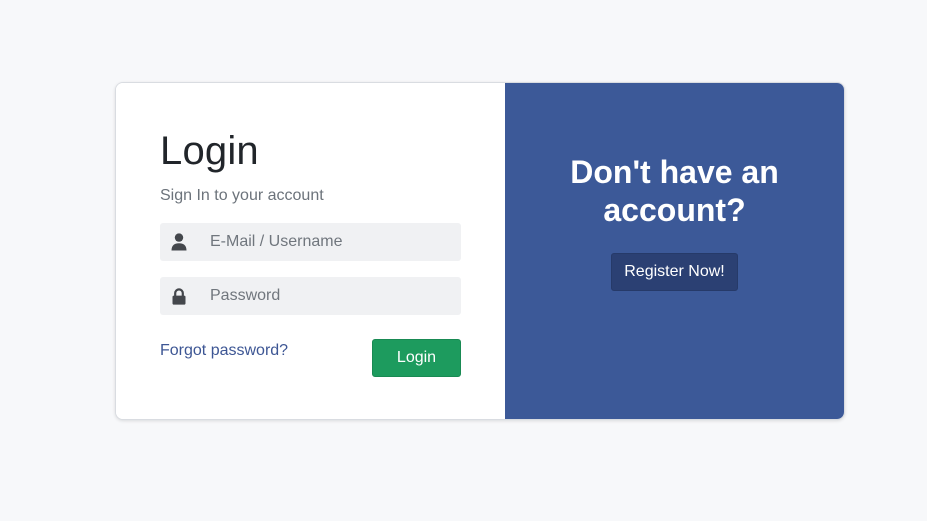  Describe the element at coordinates (209, 151) in the screenshot. I see `page-title: Login` at that location.